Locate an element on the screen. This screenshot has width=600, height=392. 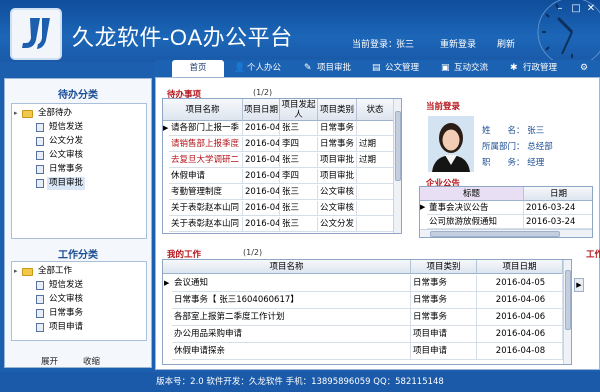
panel-nav-arrow-button: ▶ is located at coordinates (579, 285).